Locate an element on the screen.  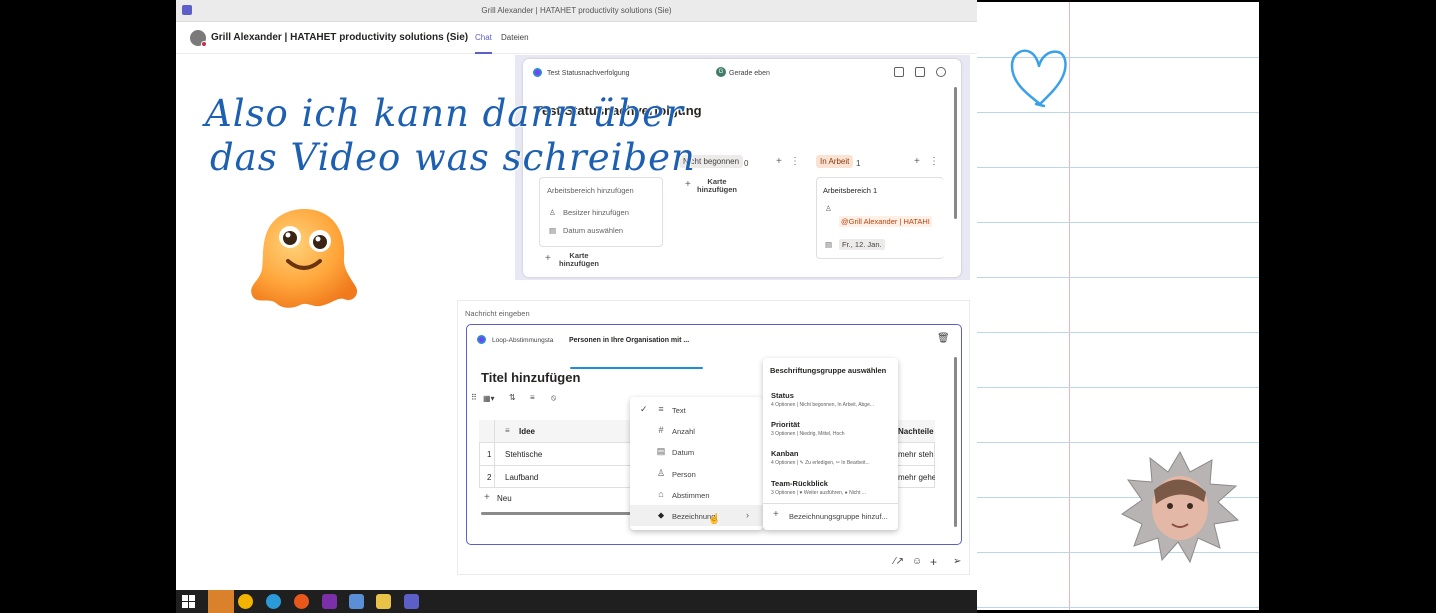
emoji-icon: ☺ is located at coordinates (917, 561).